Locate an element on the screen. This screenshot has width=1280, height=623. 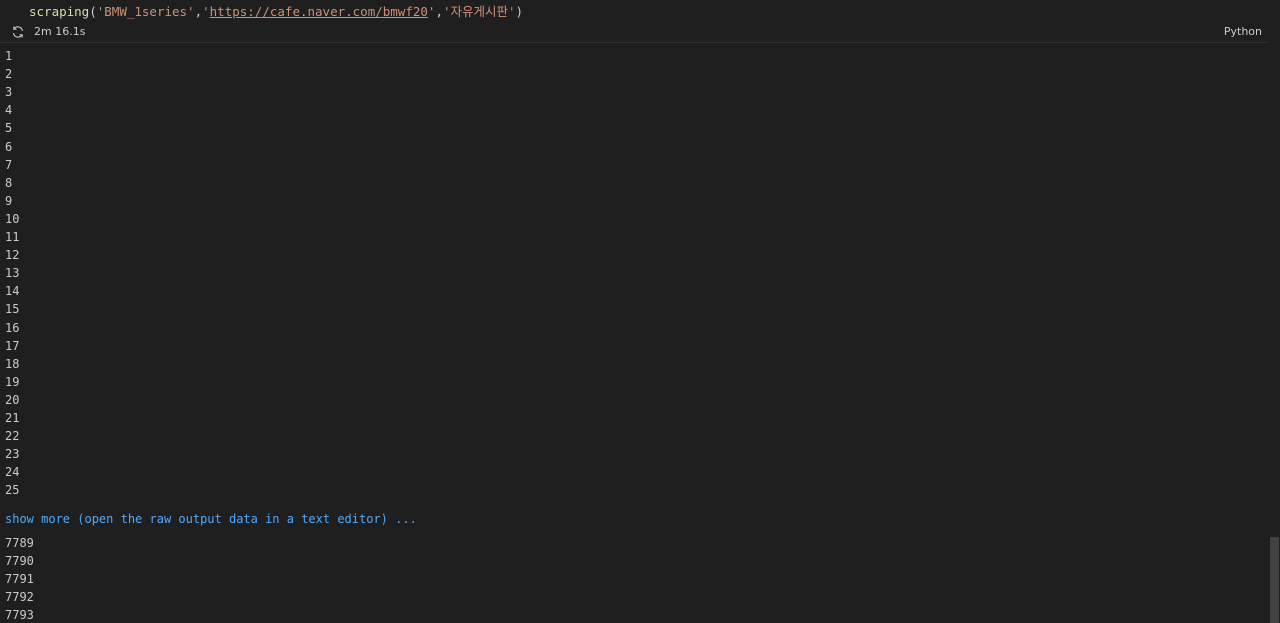
output-line: 7792 is located at coordinates (19, 597).